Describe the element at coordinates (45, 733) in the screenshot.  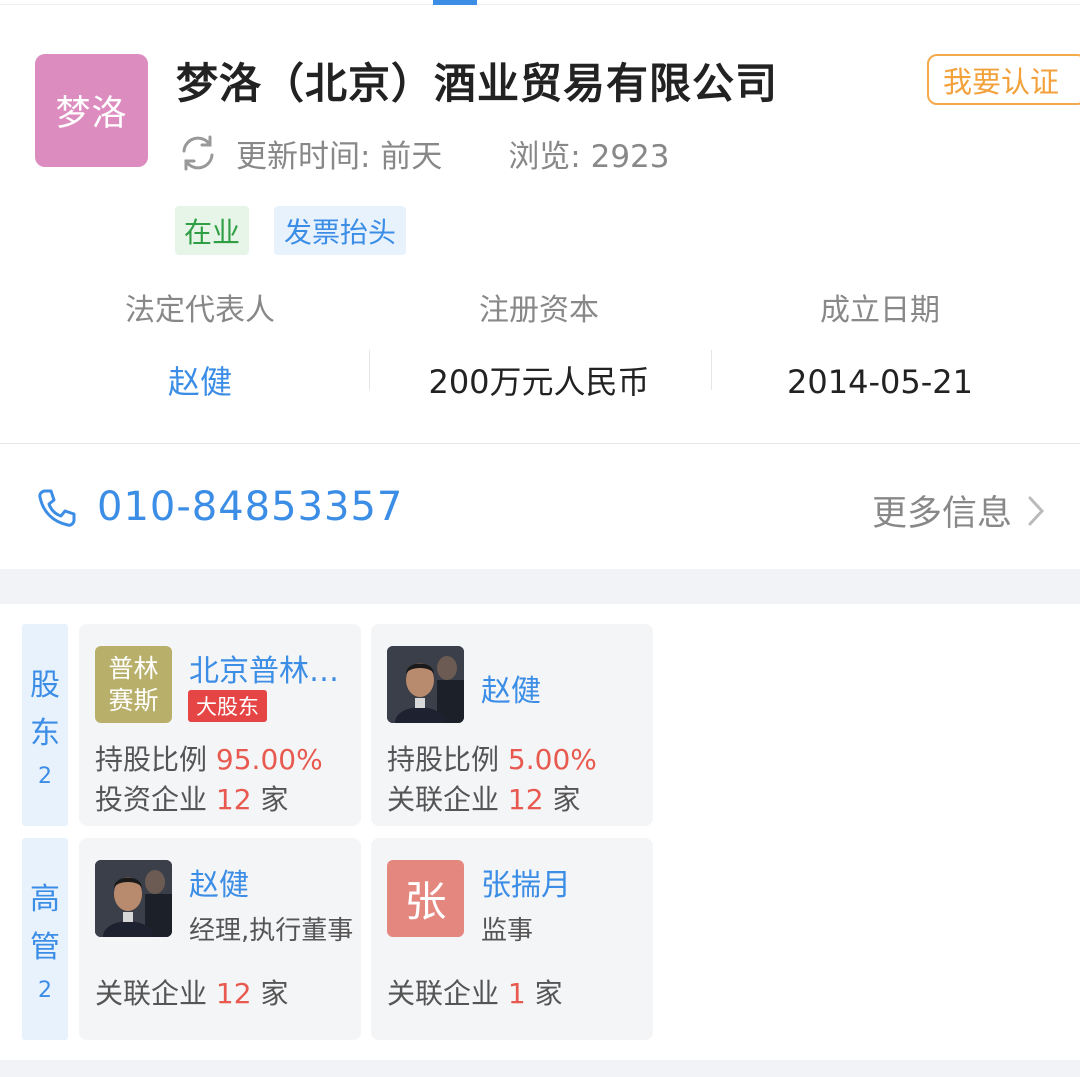
I see `shareholders-label-char: 东` at that location.